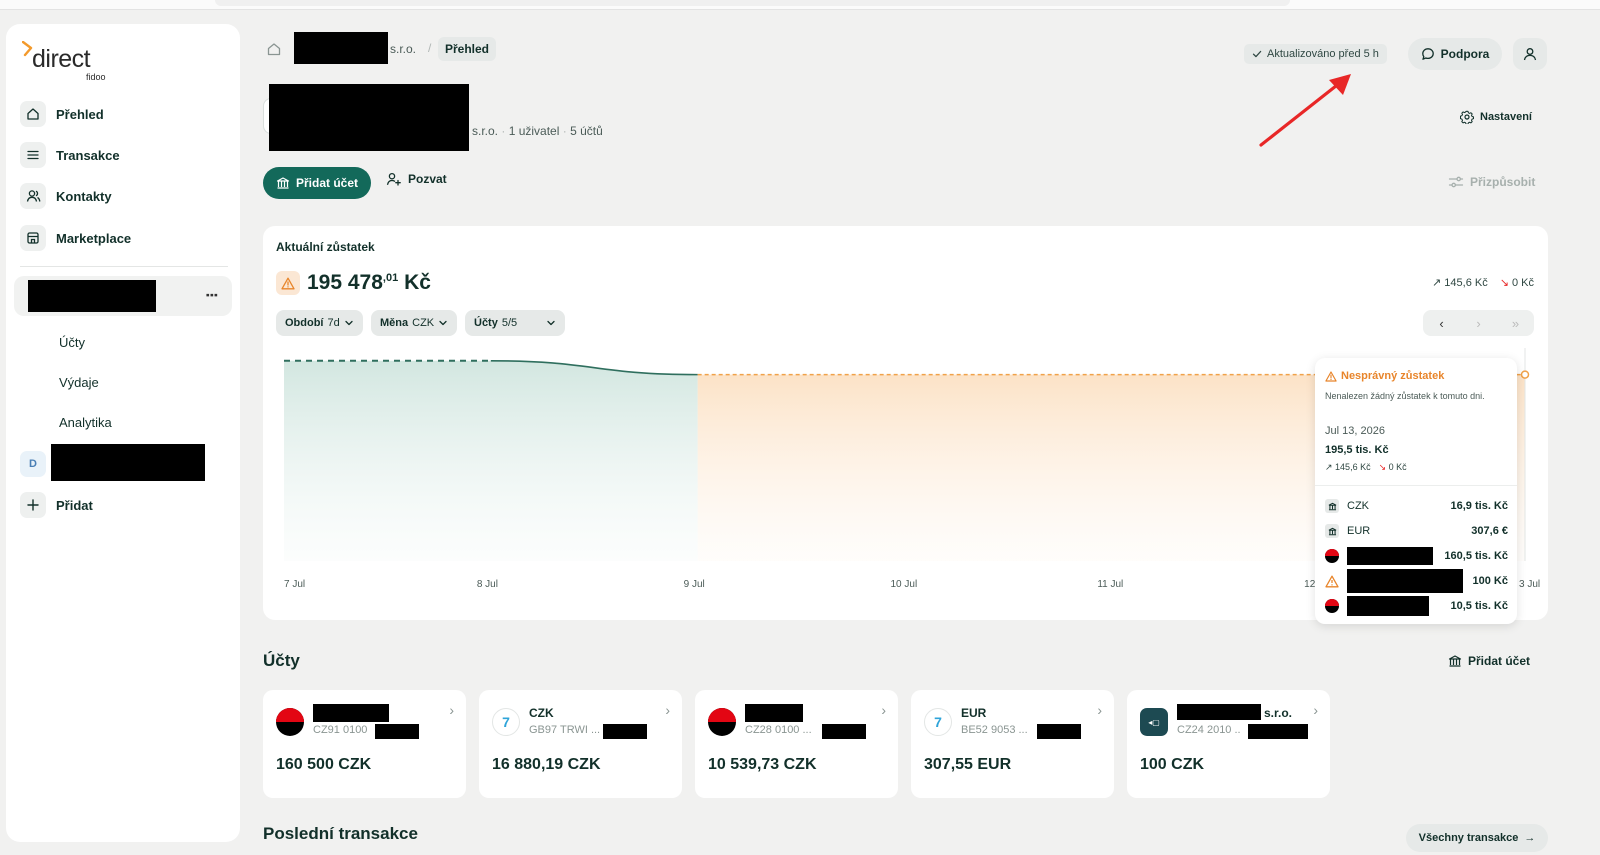 The width and height of the screenshot is (1600, 855). I want to click on accounts-section-title: Účty, so click(281, 660).